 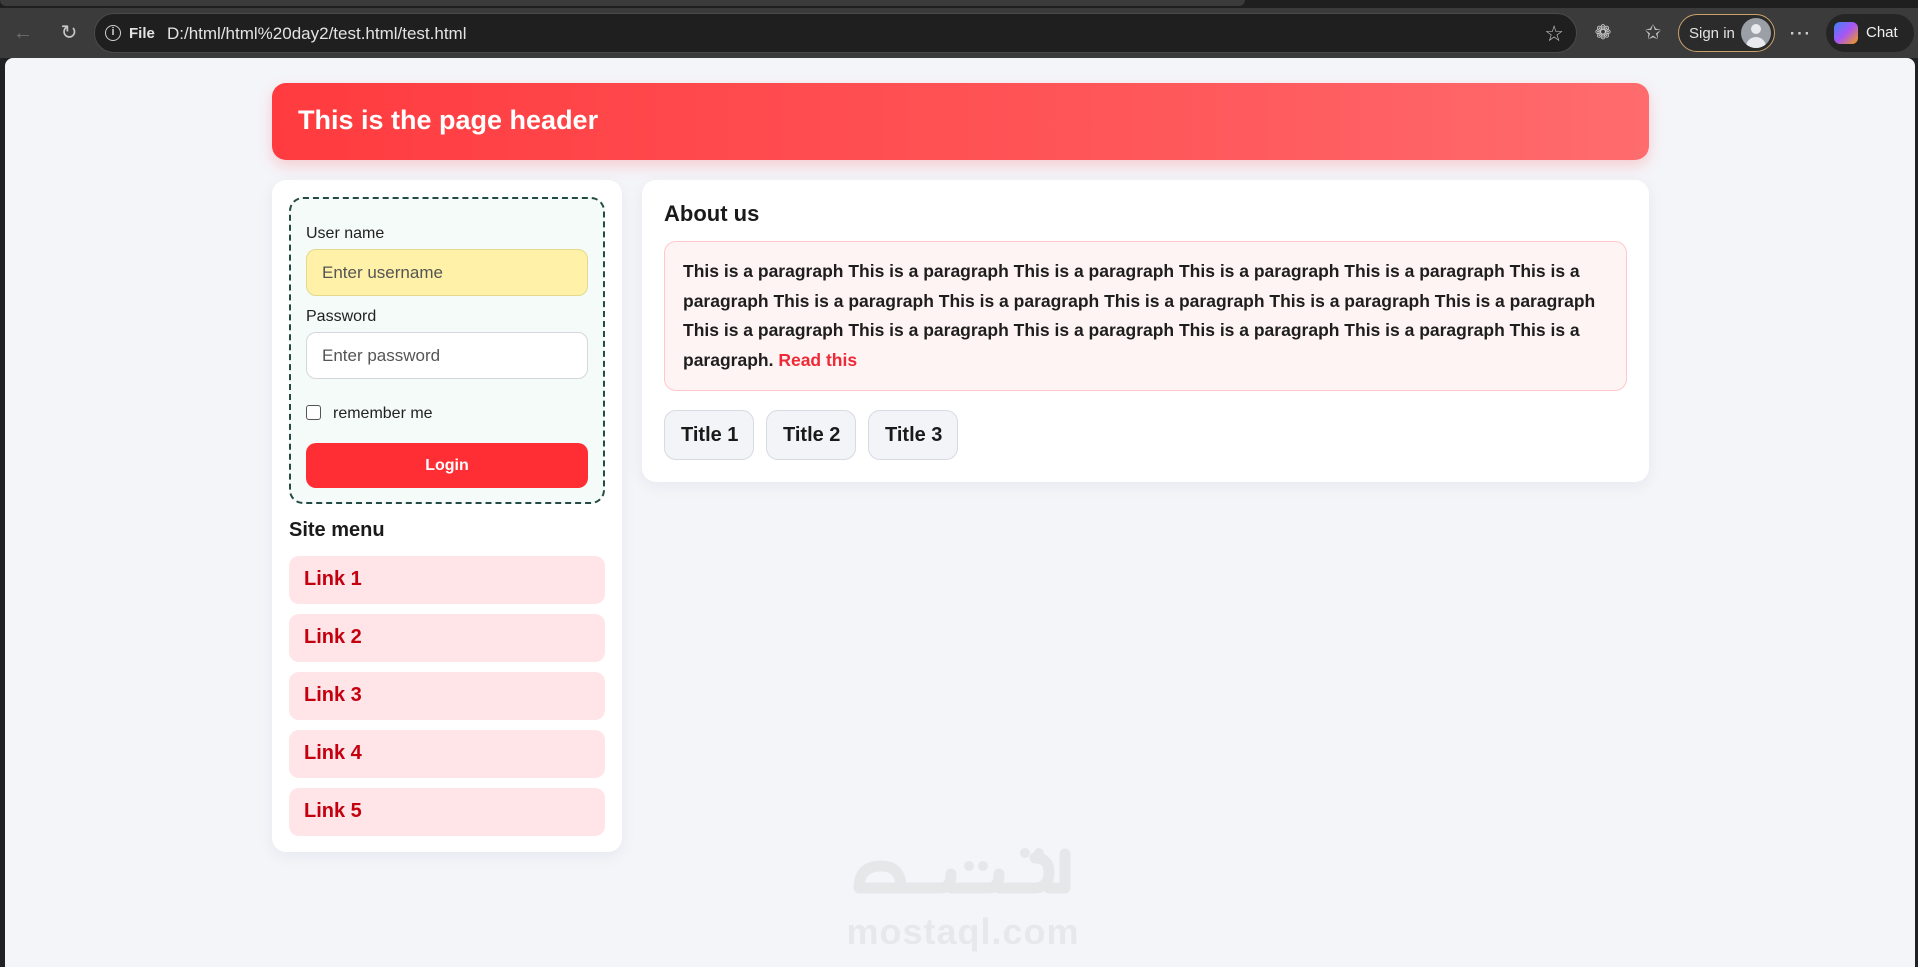 I want to click on title-tab-2: Title 2, so click(x=811, y=435).